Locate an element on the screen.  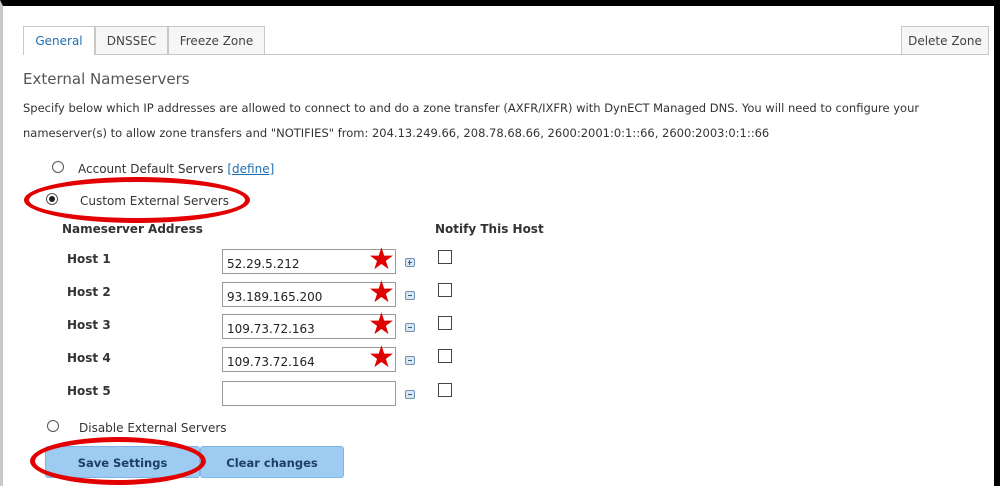
custom-external-label: Custom External Servers is located at coordinates (154, 201).